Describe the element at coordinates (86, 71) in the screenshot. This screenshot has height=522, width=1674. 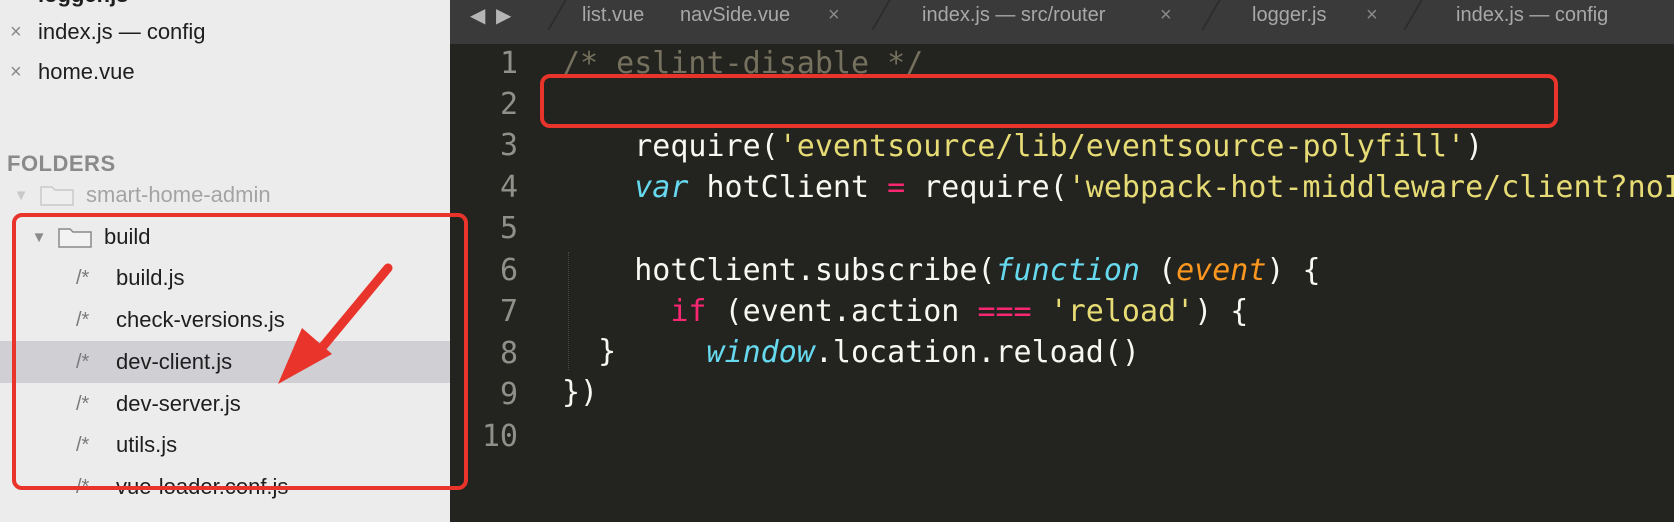
I see `open-file-label: home.vue` at that location.